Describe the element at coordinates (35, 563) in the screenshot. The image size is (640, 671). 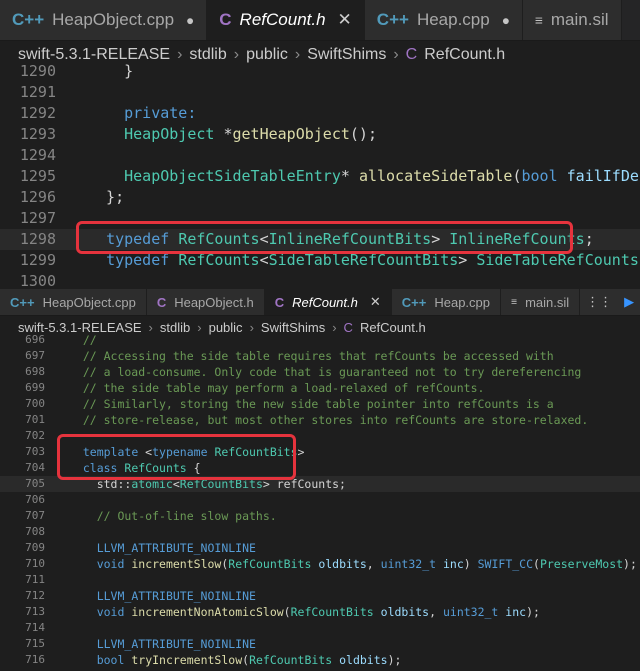
I see `line-number: 710` at that location.